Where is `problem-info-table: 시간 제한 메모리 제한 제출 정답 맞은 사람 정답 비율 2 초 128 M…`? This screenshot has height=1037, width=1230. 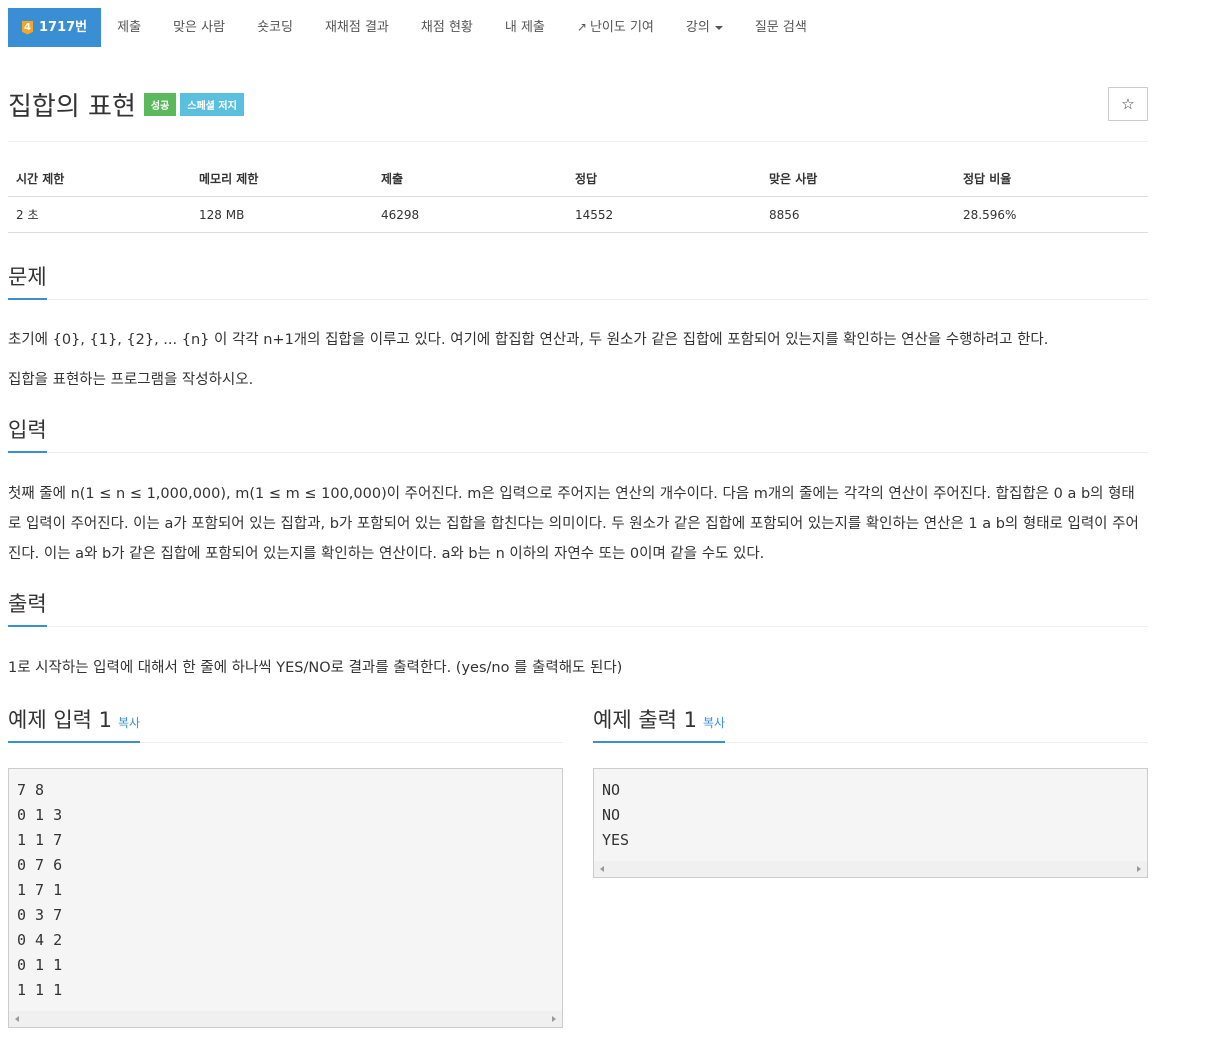 problem-info-table: 시간 제한 메모리 제한 제출 정답 맞은 사람 정답 비율 2 초 128 M… is located at coordinates (578, 196).